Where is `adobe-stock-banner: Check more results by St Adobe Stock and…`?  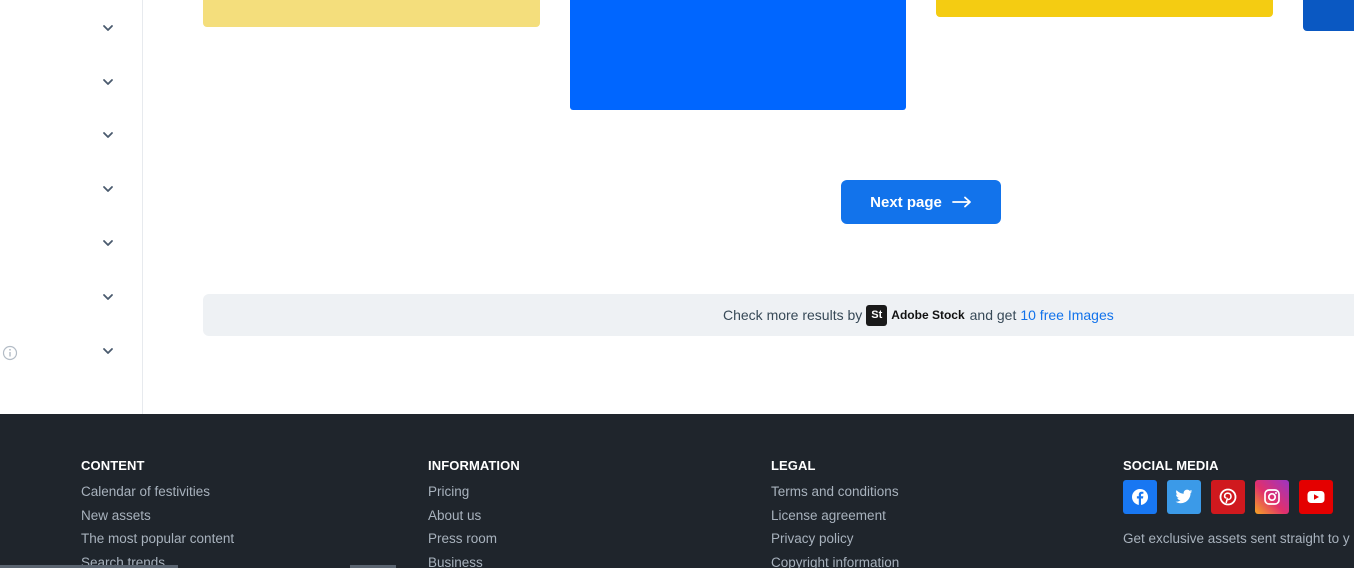
adobe-stock-banner: Check more results by St Adobe Stock and… is located at coordinates (778, 315).